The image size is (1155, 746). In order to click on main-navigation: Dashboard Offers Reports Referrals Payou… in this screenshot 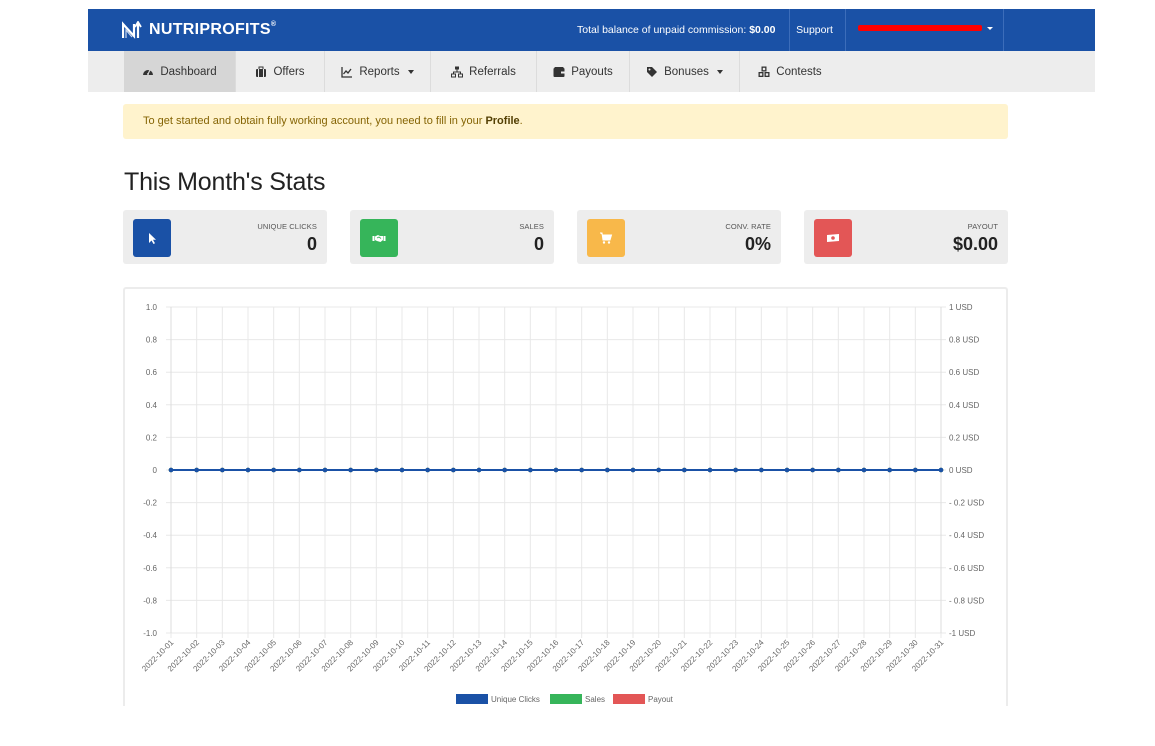, I will do `click(591, 71)`.